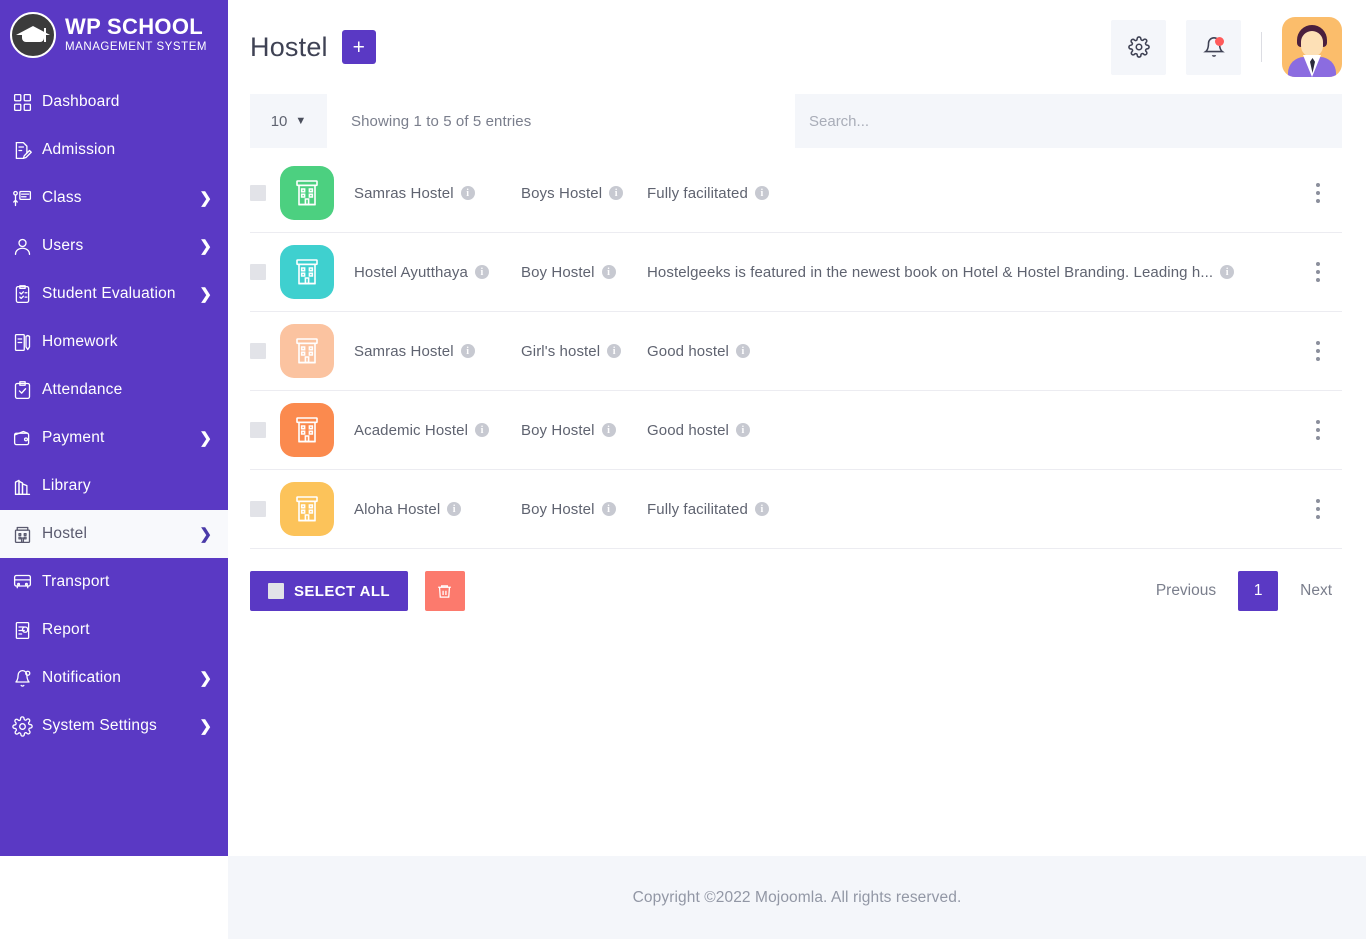  What do you see at coordinates (561, 351) in the screenshot?
I see `hostel-type-text: Girl's hostel` at bounding box center [561, 351].